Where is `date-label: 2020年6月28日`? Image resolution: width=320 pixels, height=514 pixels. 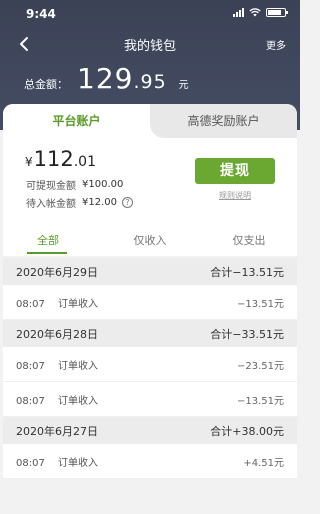
date-label: 2020年6月28日 is located at coordinates (57, 334).